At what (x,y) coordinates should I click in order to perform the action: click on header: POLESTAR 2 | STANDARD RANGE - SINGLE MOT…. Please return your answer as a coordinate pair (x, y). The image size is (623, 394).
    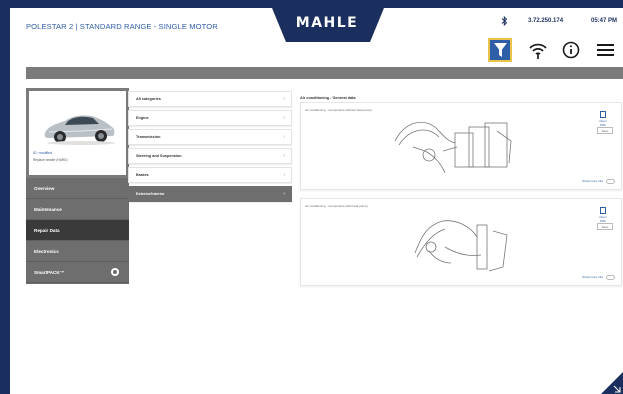
    Looking at the image, I should click on (316, 38).